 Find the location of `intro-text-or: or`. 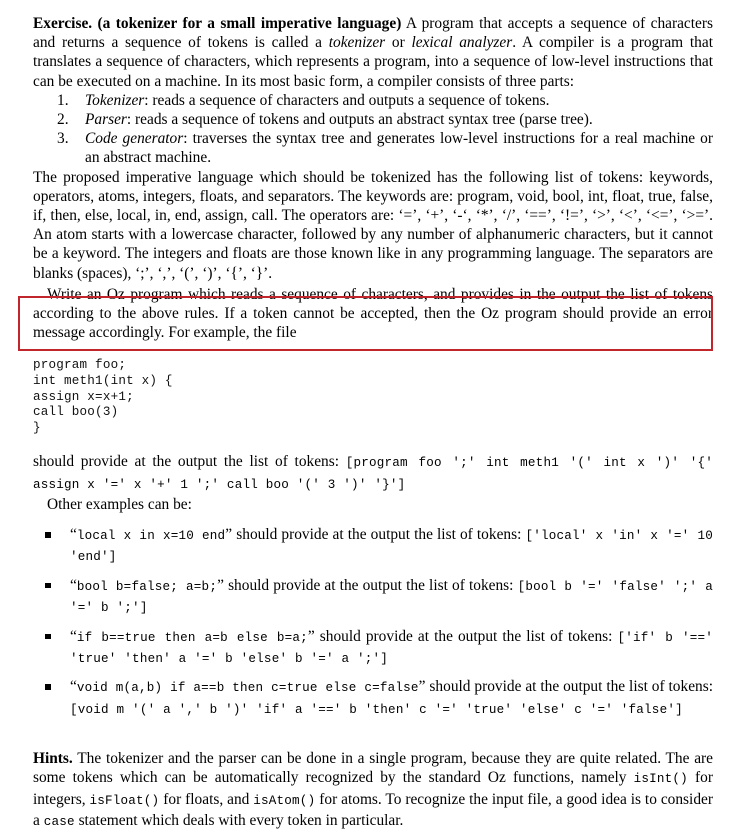

intro-text-or: or is located at coordinates (398, 43).